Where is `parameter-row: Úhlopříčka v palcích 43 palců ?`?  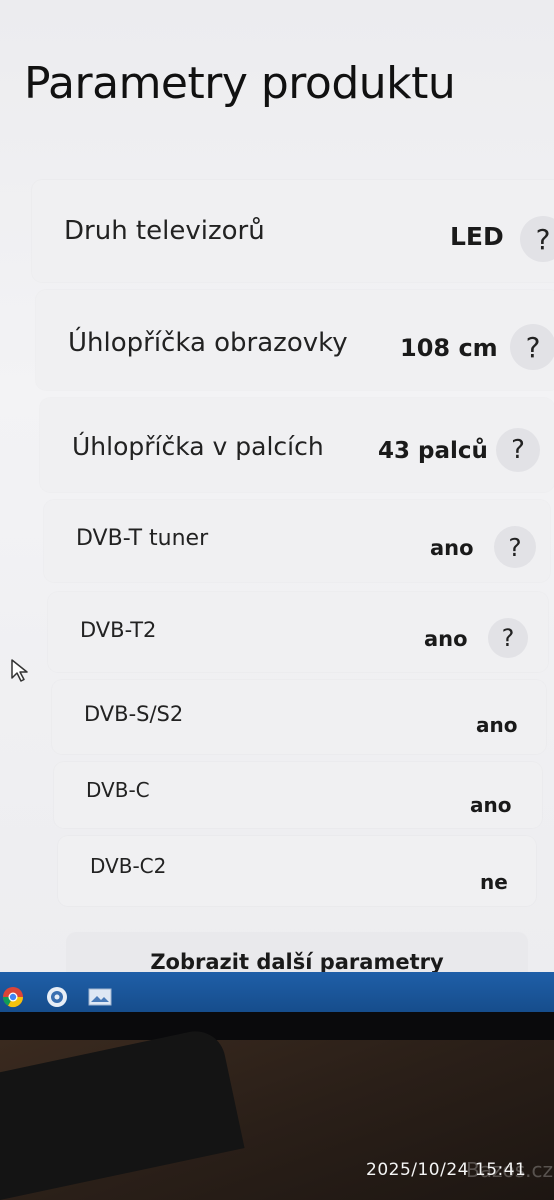 parameter-row: Úhlopříčka v palcích 43 palců ? is located at coordinates (297, 445).